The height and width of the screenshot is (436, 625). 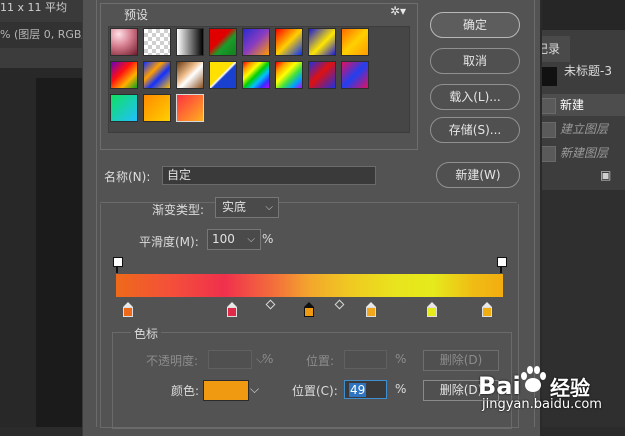 What do you see at coordinates (502, 265) in the screenshot?
I see `opacity-stop-right` at bounding box center [502, 265].